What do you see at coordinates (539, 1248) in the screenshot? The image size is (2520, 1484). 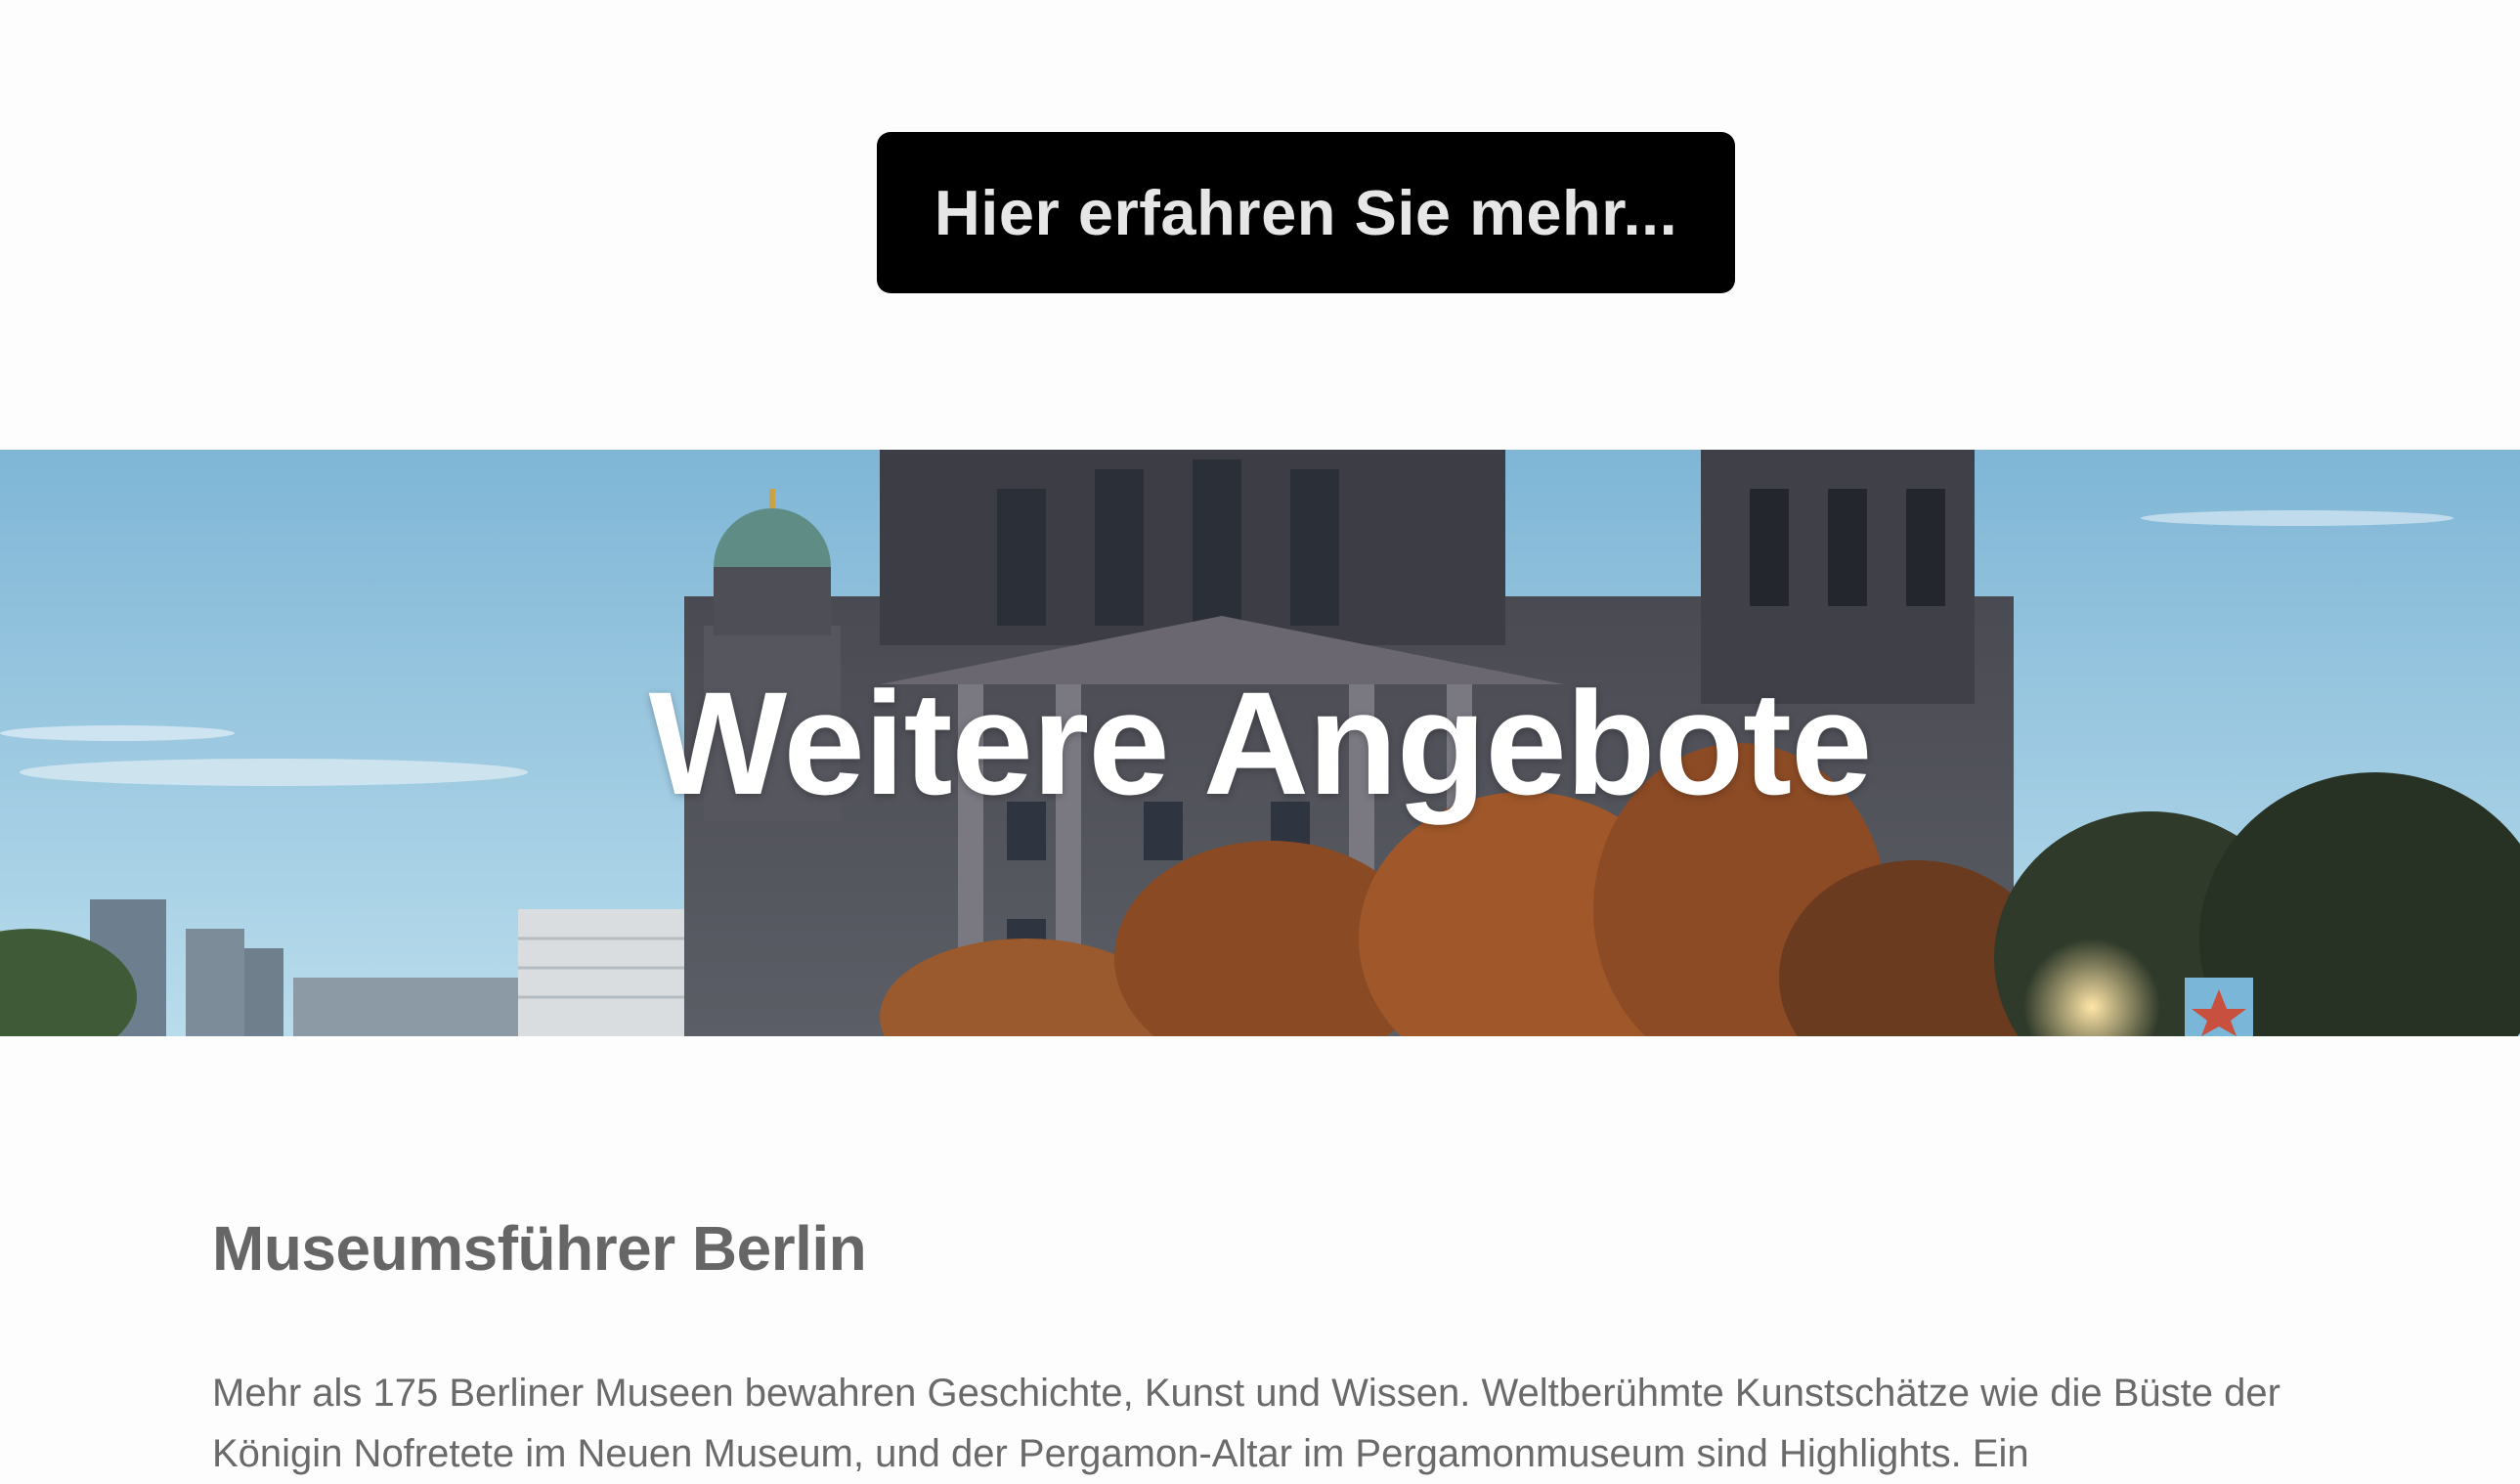 I see `section-heading: Museumsführer Berlin` at bounding box center [539, 1248].